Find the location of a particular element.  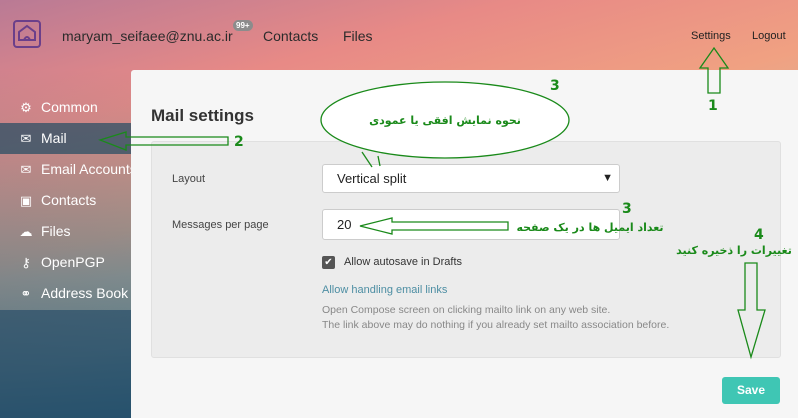

arrow-left-per-page is located at coordinates (434, 226).